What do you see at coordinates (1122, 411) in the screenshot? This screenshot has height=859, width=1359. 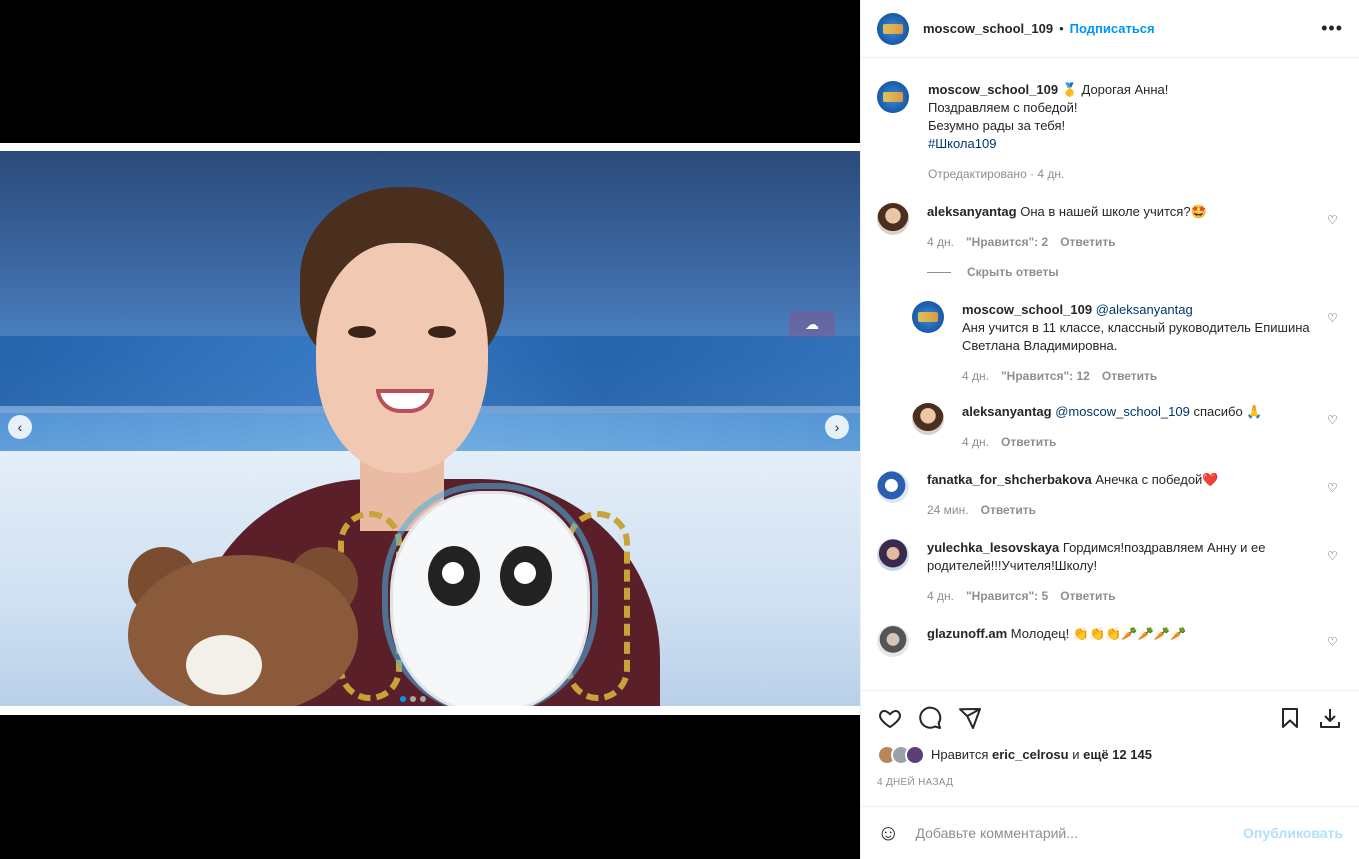 I see `mention-link: @moscow_school_109` at bounding box center [1122, 411].